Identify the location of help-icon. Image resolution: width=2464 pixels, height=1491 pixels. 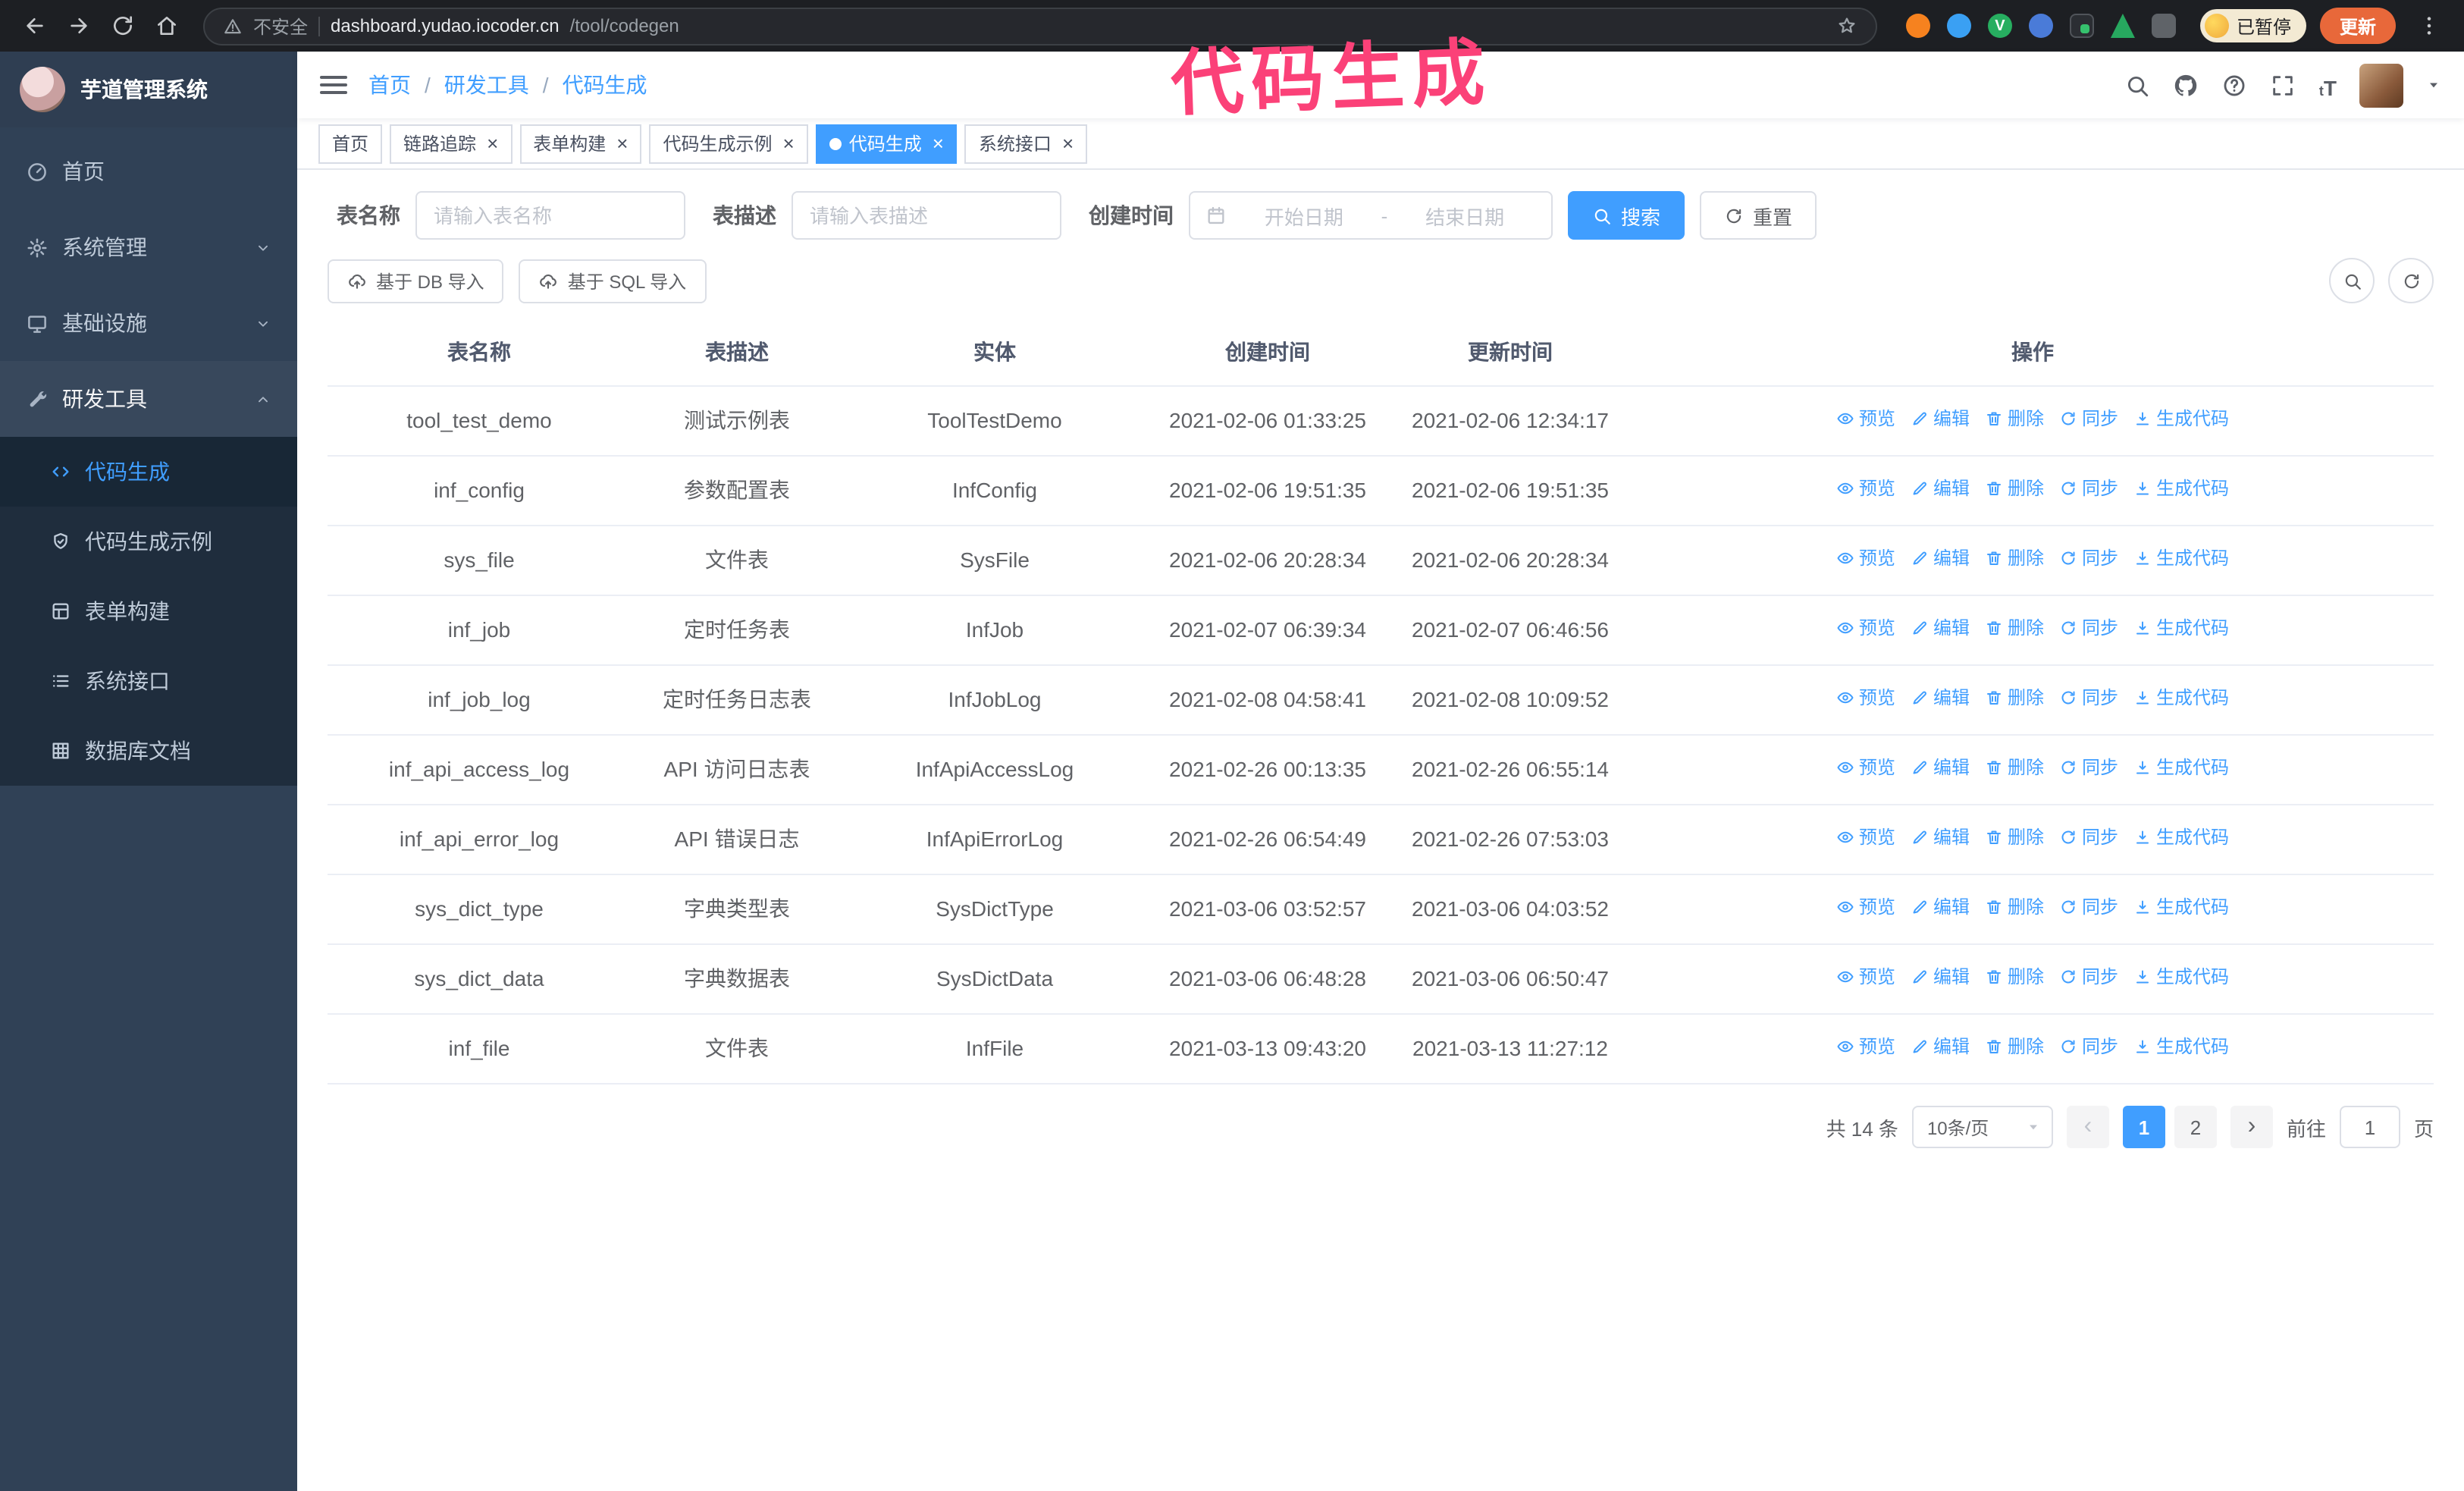
(2235, 85).